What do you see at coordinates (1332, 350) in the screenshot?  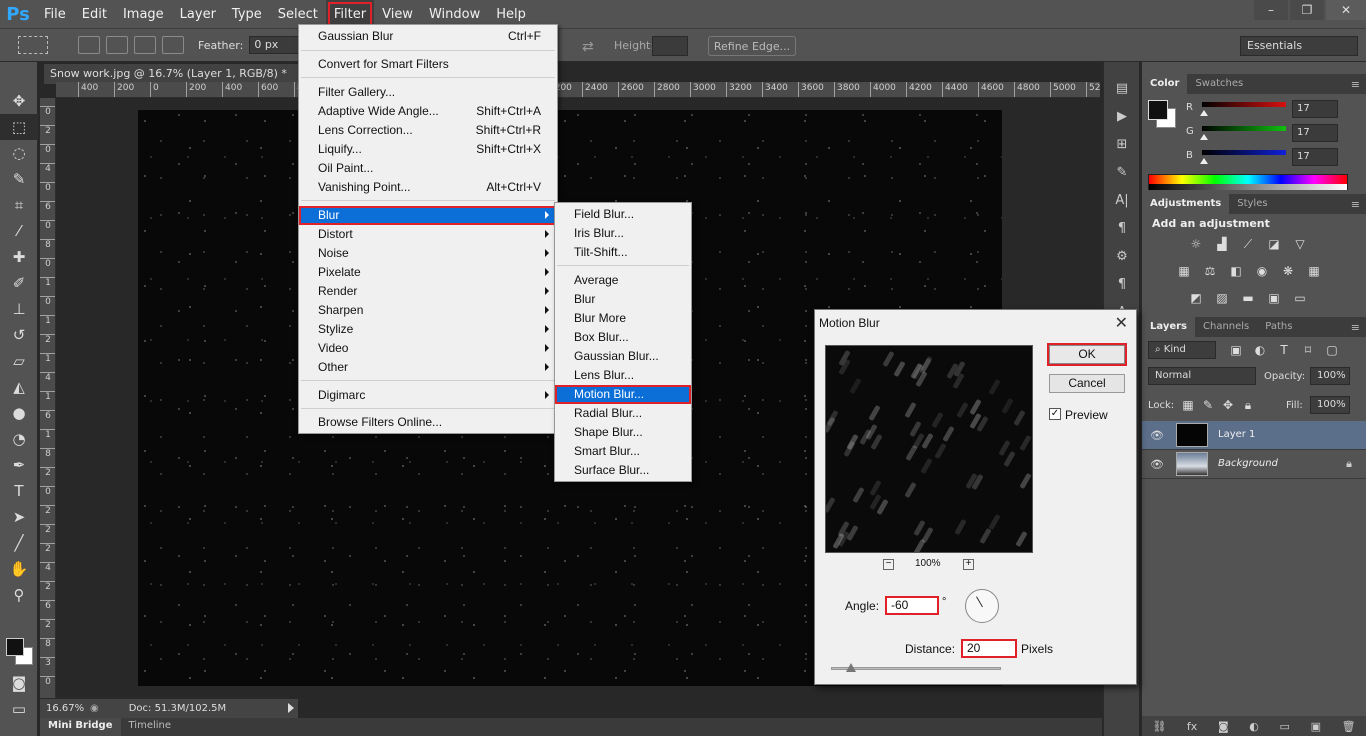 I see `smart-object-filter-icon: ▢` at bounding box center [1332, 350].